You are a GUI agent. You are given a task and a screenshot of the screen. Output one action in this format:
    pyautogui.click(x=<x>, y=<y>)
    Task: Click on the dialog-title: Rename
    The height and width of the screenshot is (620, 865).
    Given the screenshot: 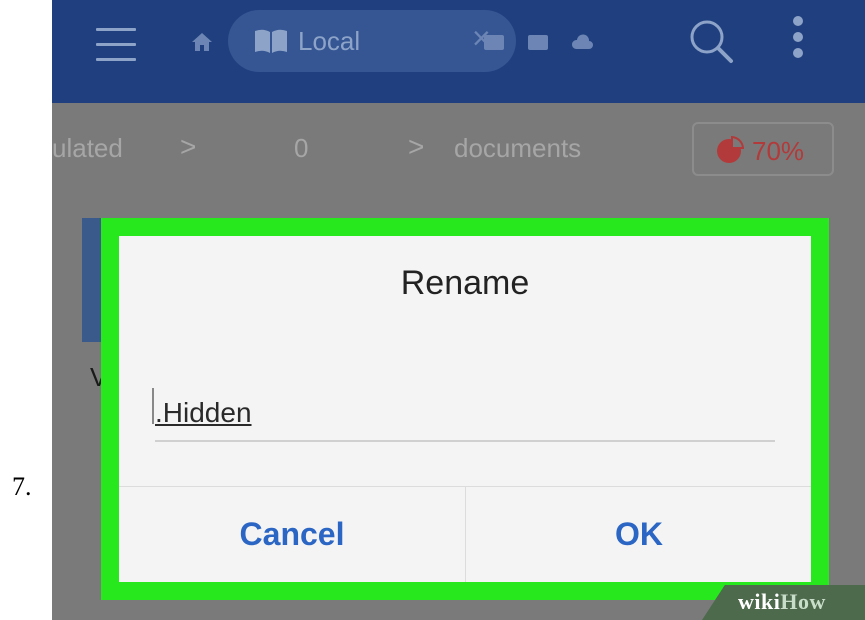 What is the action you would take?
    pyautogui.click(x=465, y=283)
    